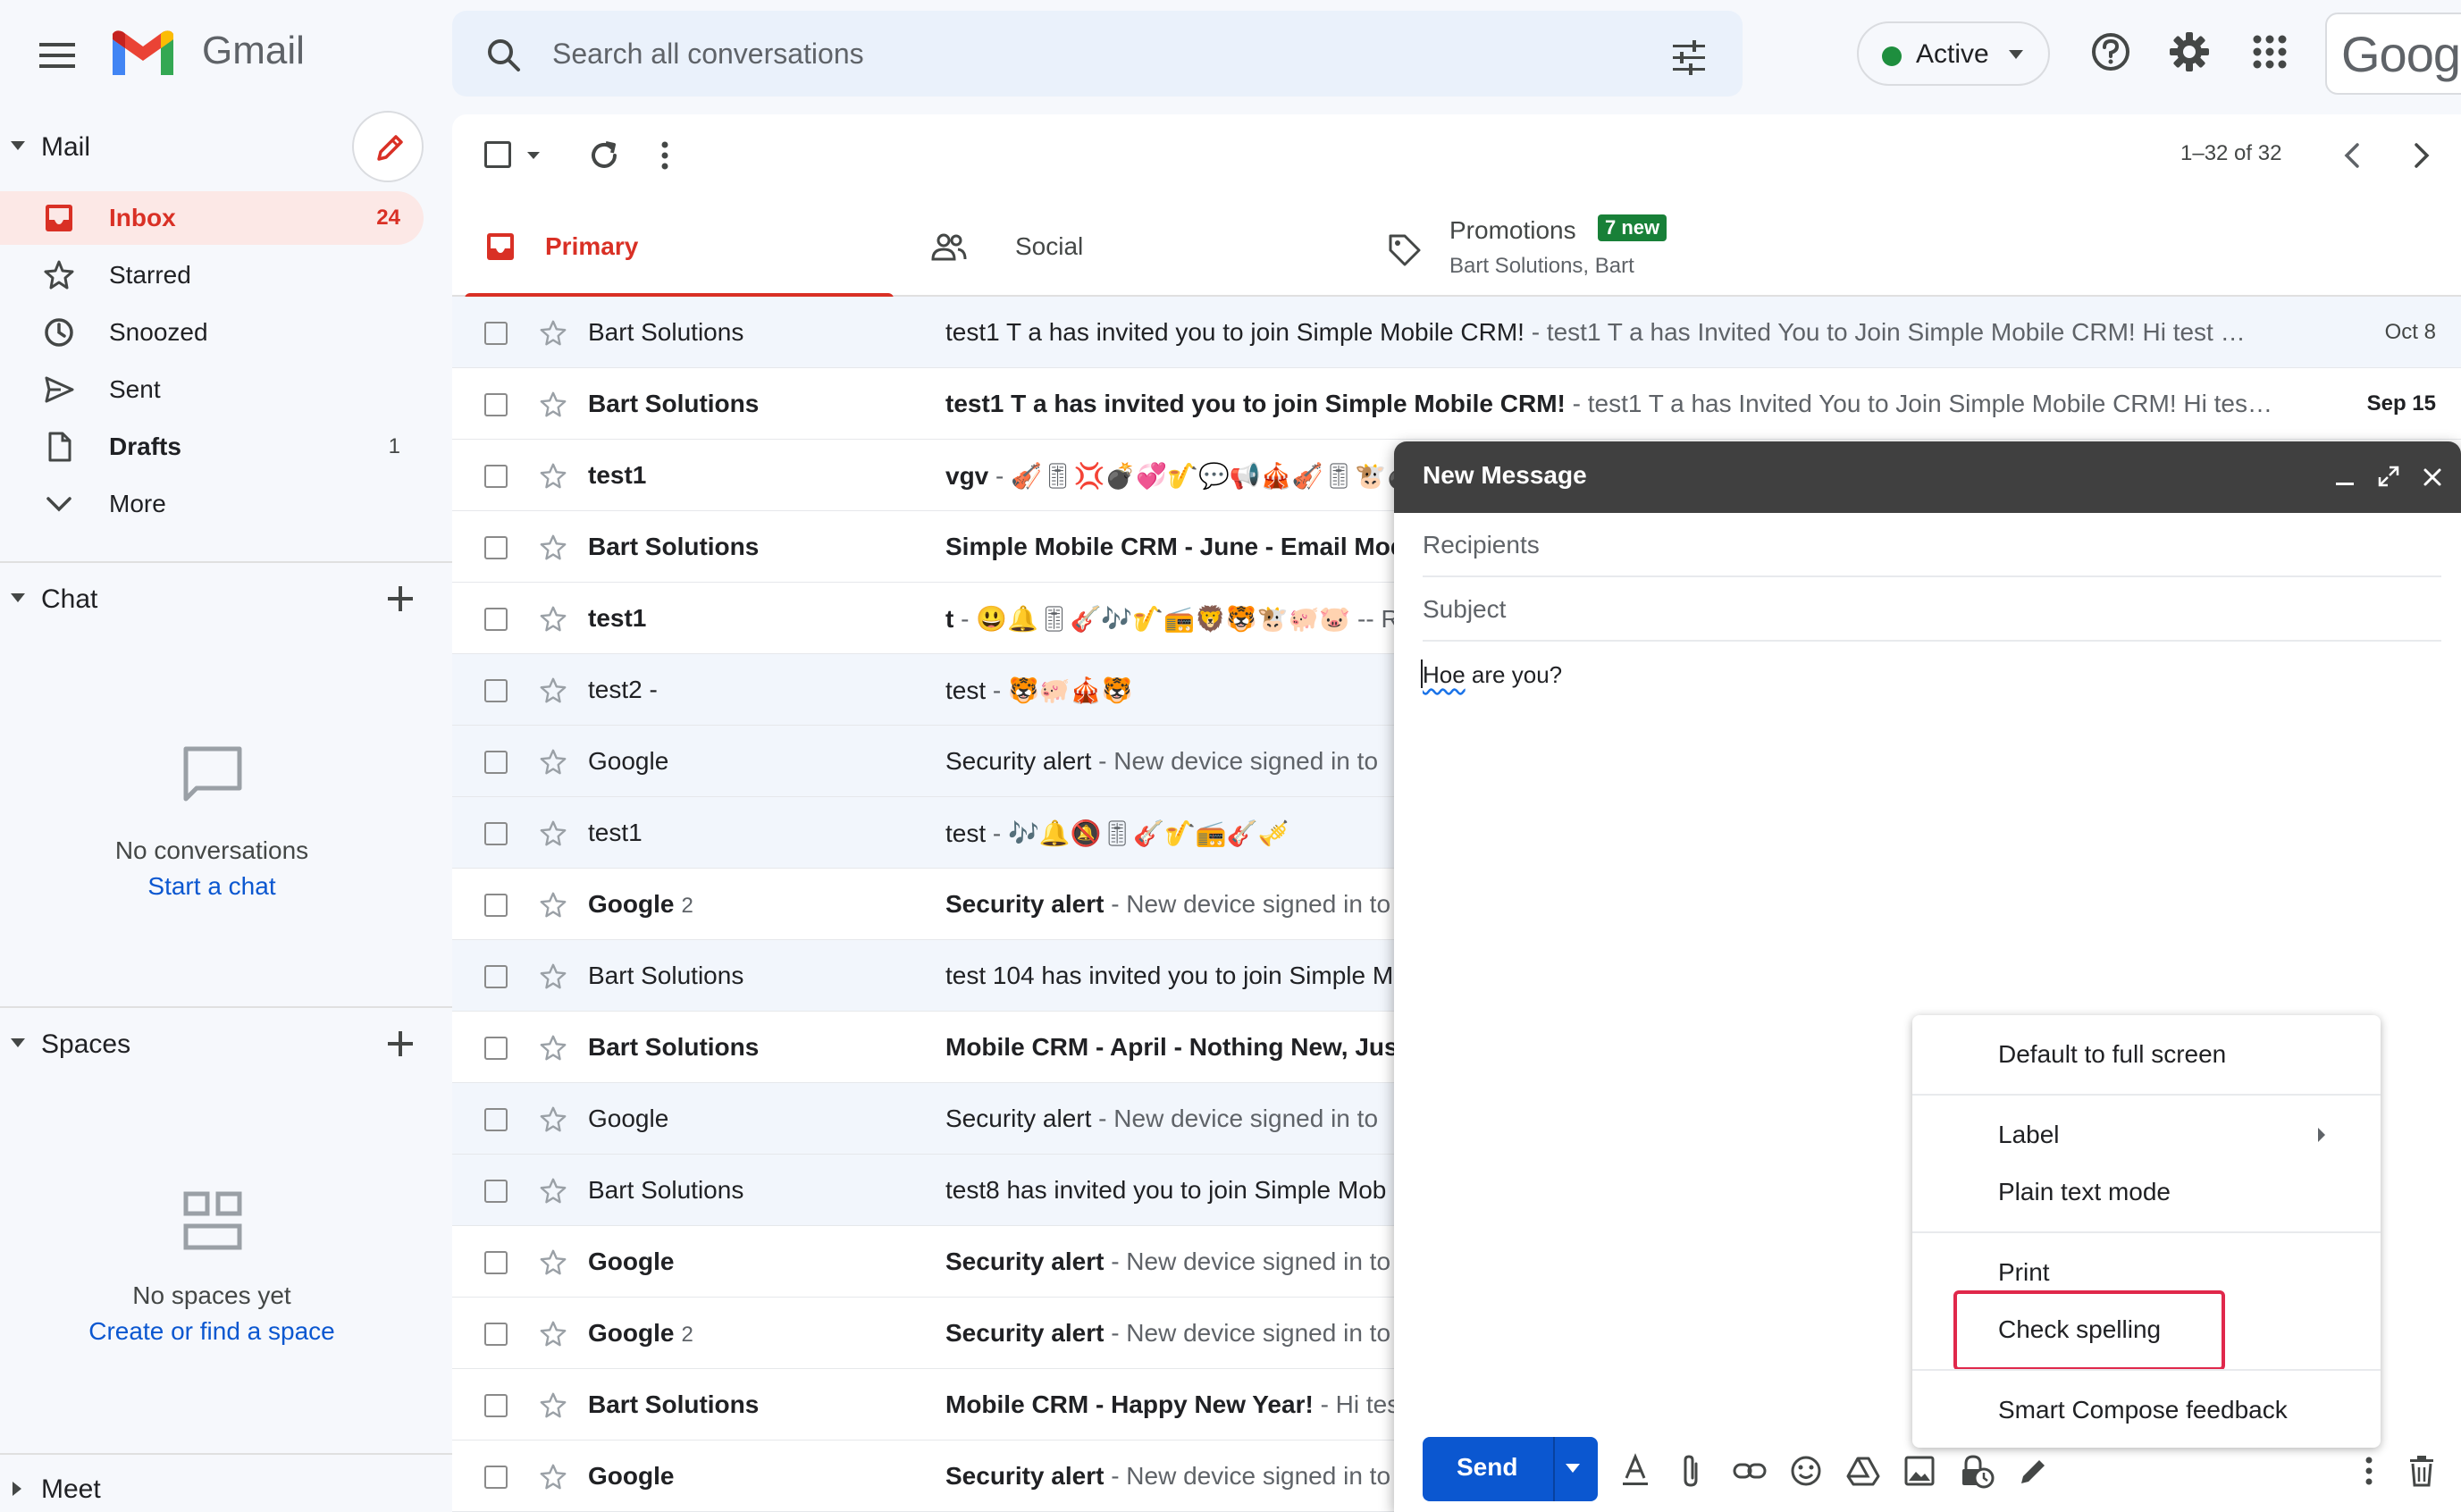 The width and height of the screenshot is (2461, 1512). Describe the element at coordinates (1066, 54) in the screenshot. I see `search-input` at that location.